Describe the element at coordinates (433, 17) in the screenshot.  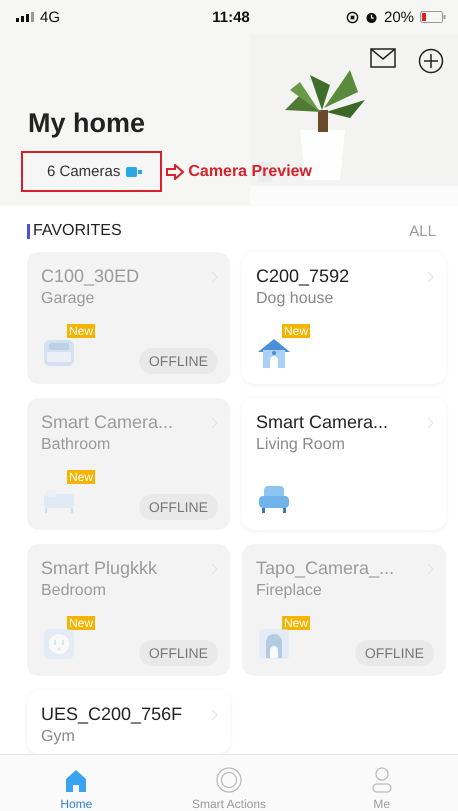
I see `battery-icon` at that location.